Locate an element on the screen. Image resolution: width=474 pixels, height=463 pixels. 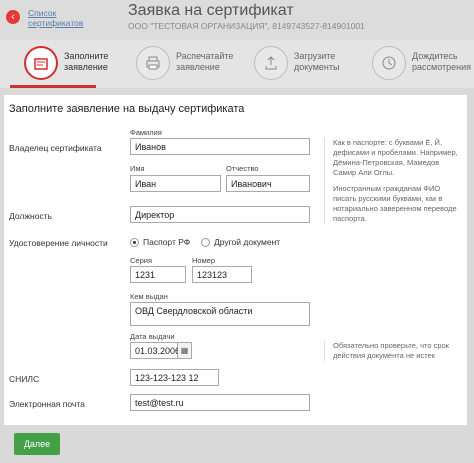
other-document-radio is located at coordinates (205, 242).